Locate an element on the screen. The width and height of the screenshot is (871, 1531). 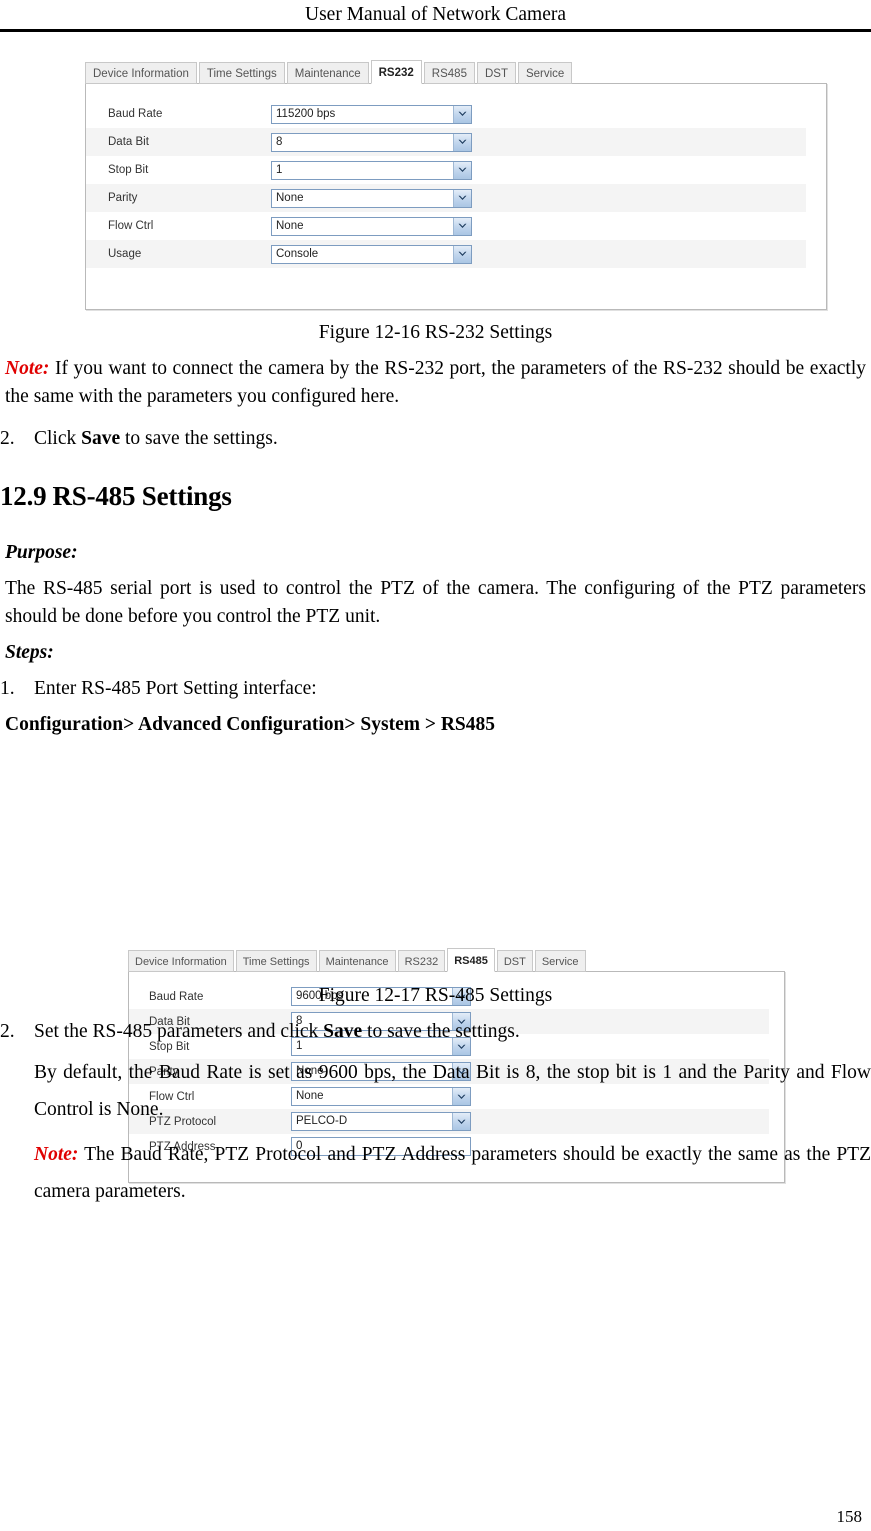
step-1-rs485: 1. Enter RS-485 Port Setting interface: is located at coordinates (435, 689).